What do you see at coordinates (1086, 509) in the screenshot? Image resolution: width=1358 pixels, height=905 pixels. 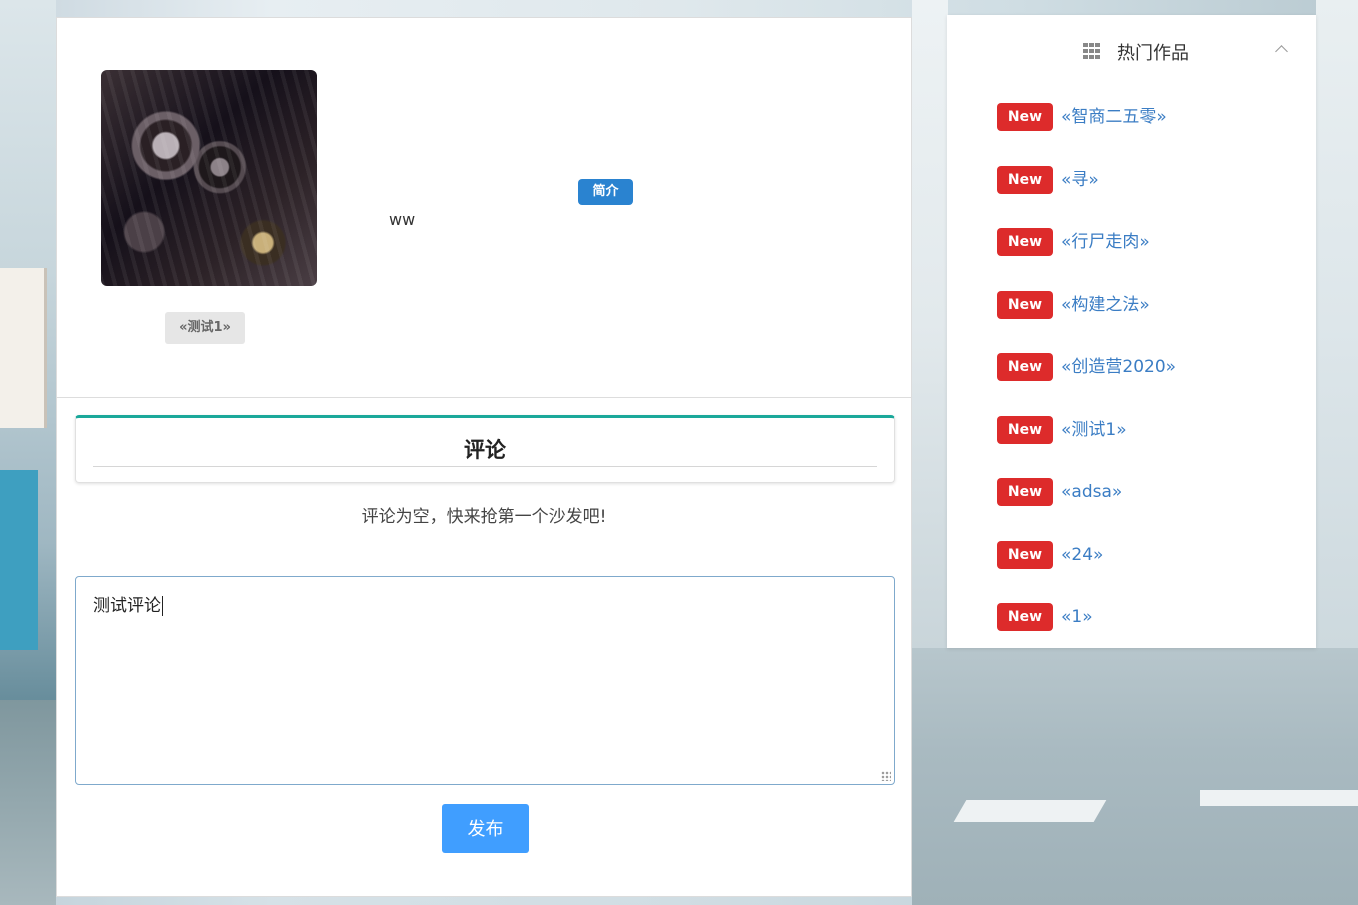 I see `list-item: New «adsa»` at bounding box center [1086, 509].